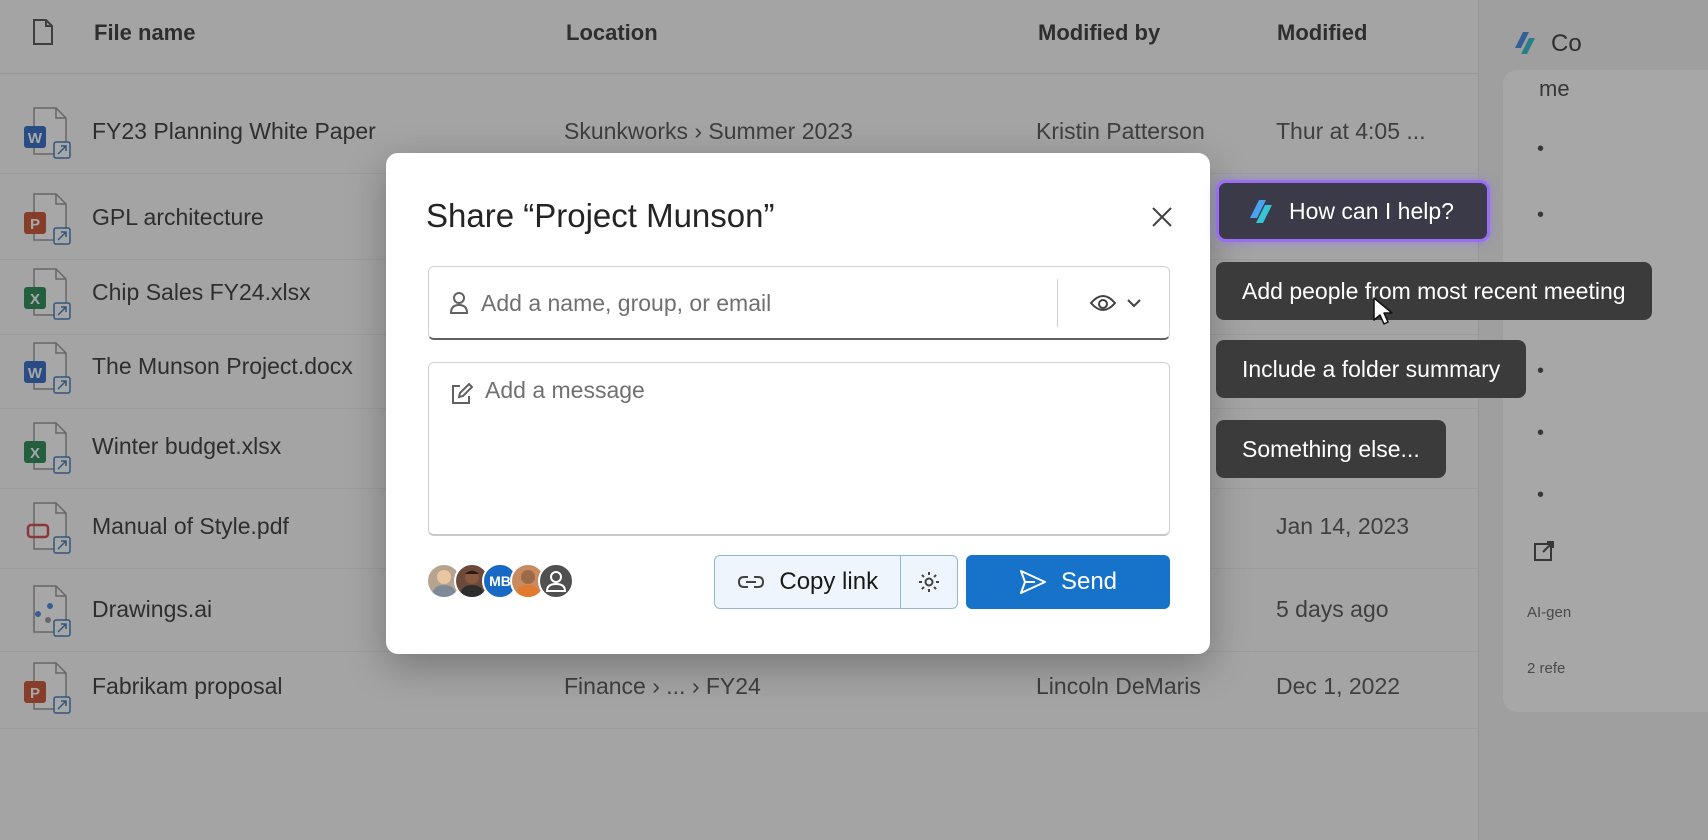 This screenshot has height=840, width=1708. I want to click on copilot-prompt-bubble: How can I help?, so click(1353, 211).